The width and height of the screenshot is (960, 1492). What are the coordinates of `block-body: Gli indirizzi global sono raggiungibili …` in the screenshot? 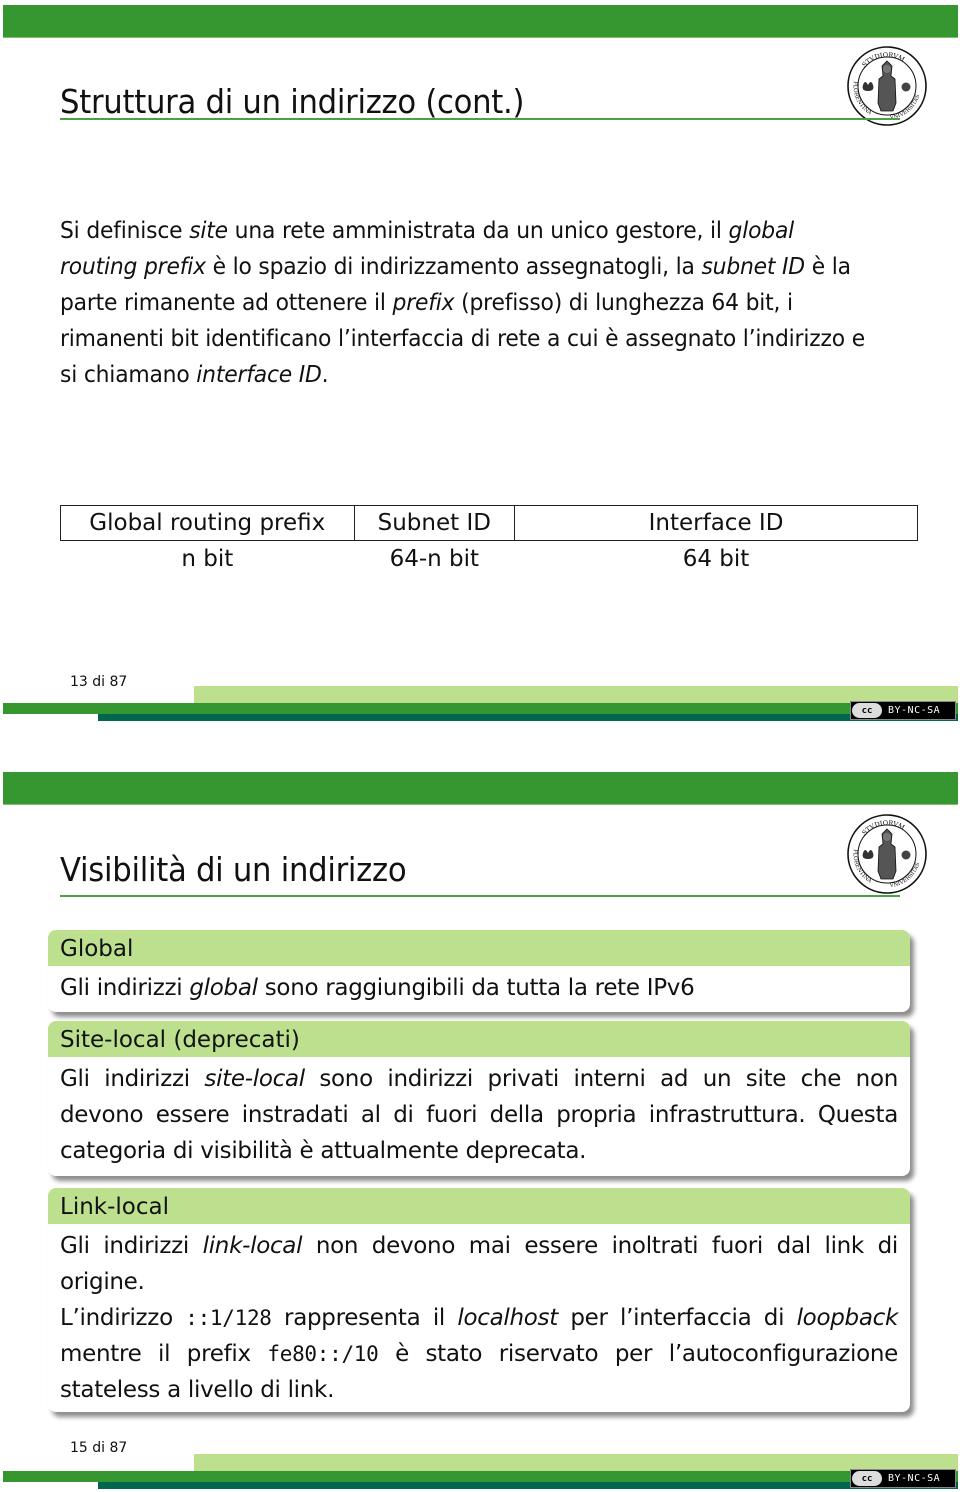 It's located at (479, 989).